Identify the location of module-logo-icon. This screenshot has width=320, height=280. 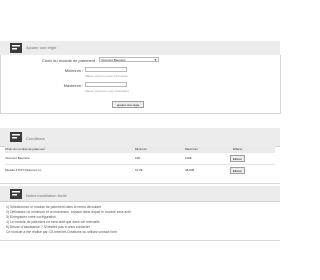
(16, 48).